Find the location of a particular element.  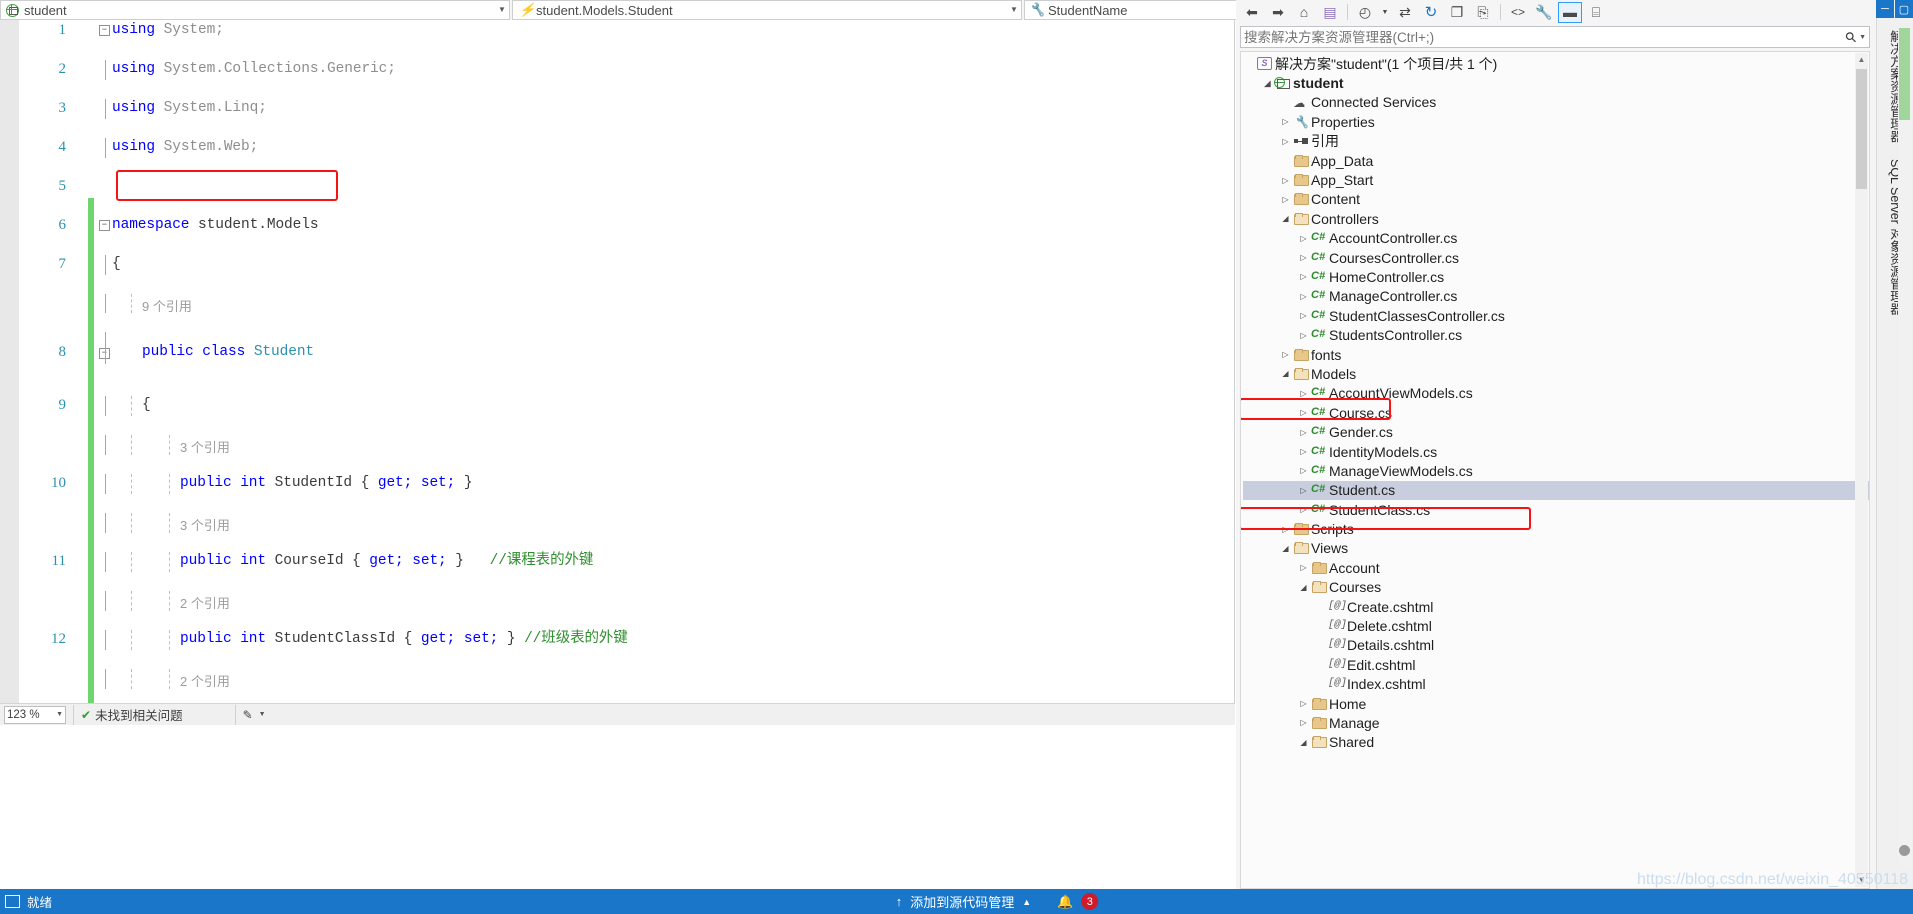

codelens-reference-count: 3 个引用 is located at coordinates (205, 446).